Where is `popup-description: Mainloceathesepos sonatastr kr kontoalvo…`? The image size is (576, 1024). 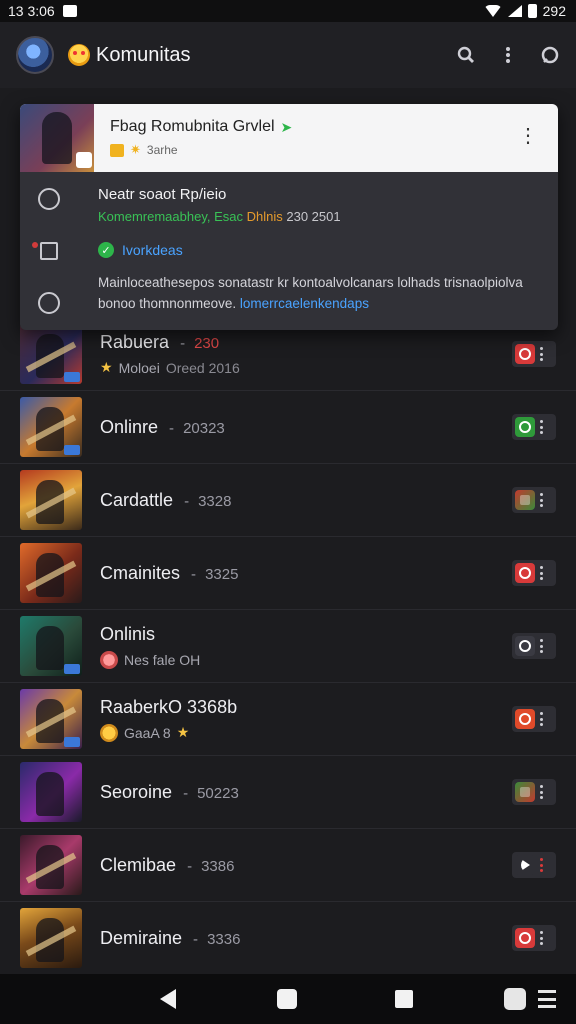 popup-description: Mainloceathesepos sonatastr kr kontoalvo… is located at coordinates (310, 293).